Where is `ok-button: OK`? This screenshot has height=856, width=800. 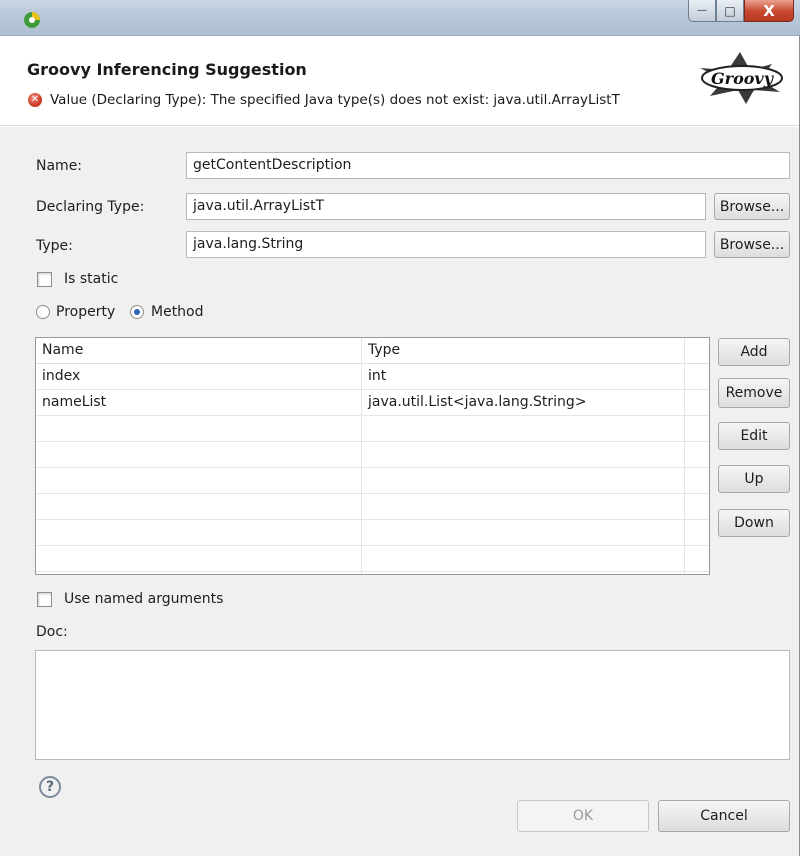 ok-button: OK is located at coordinates (583, 816).